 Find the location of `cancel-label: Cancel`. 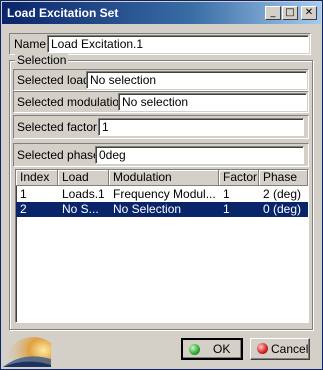

cancel-label: Cancel is located at coordinates (290, 349).